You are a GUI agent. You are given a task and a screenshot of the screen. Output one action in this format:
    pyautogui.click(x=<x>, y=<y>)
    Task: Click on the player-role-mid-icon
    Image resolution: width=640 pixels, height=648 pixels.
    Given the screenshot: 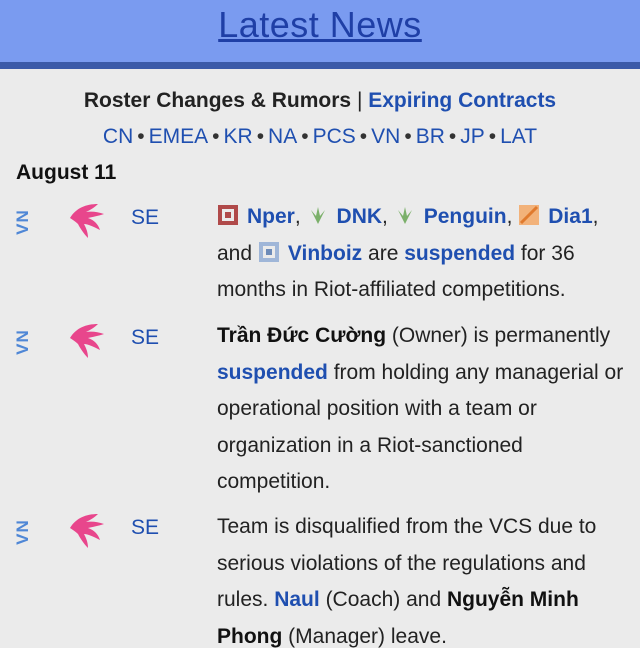 What is the action you would take?
    pyautogui.click(x=529, y=213)
    